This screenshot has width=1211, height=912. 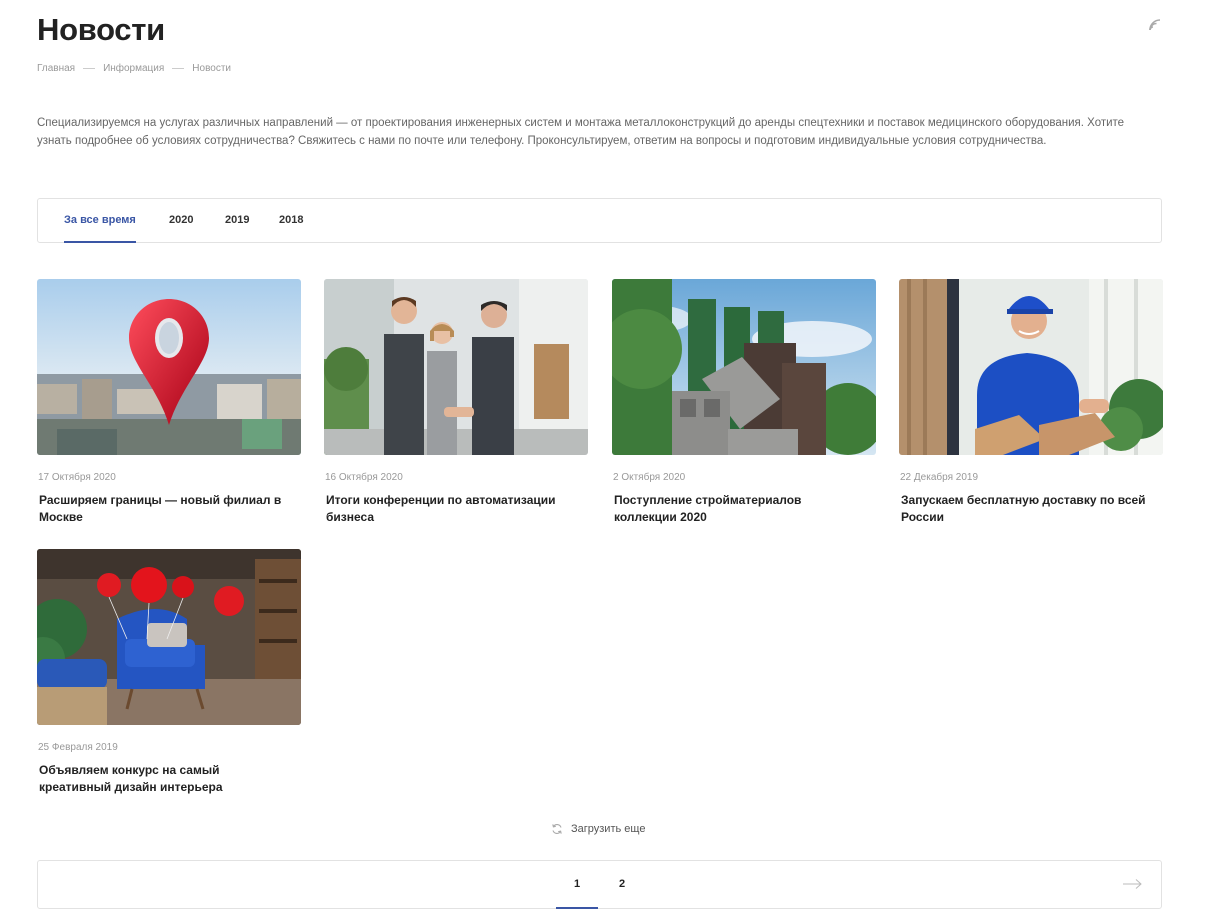 I want to click on breadcrumb: Главная Информация Новости, so click(x=134, y=68).